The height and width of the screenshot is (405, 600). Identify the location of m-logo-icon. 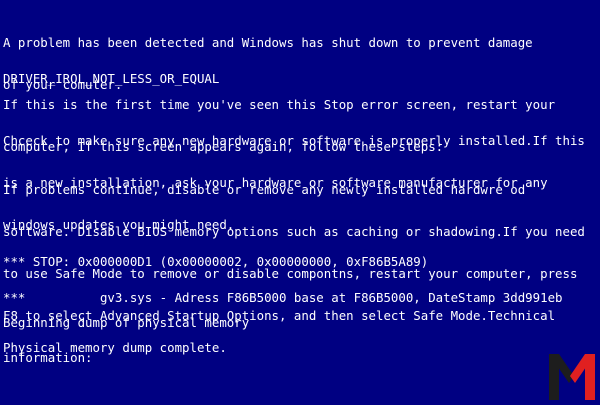
(572, 377).